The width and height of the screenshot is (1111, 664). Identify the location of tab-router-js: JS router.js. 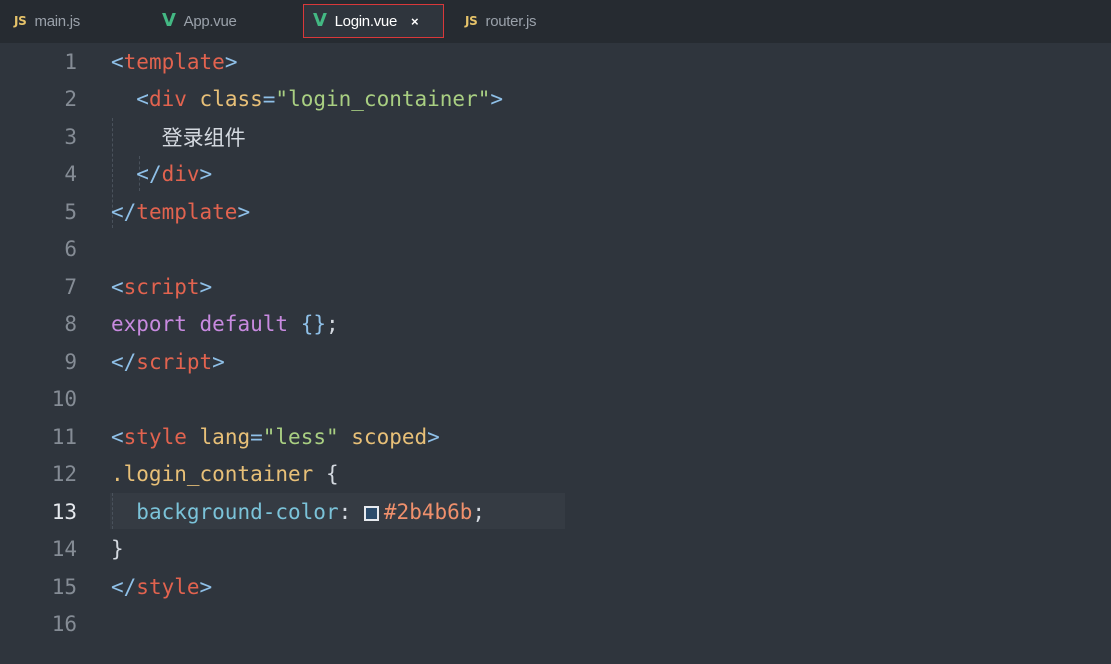
(500, 21).